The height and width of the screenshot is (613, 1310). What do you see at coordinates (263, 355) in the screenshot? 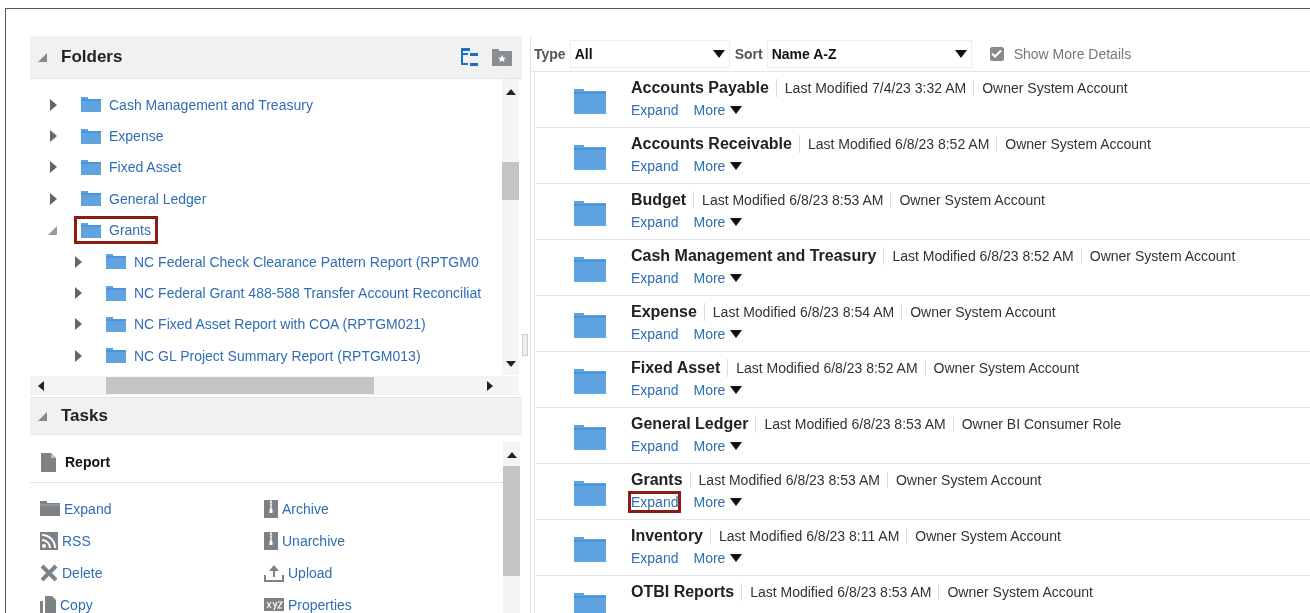
I see `folder-item: NC GL Project Summary Report (RPTGM013)` at bounding box center [263, 355].